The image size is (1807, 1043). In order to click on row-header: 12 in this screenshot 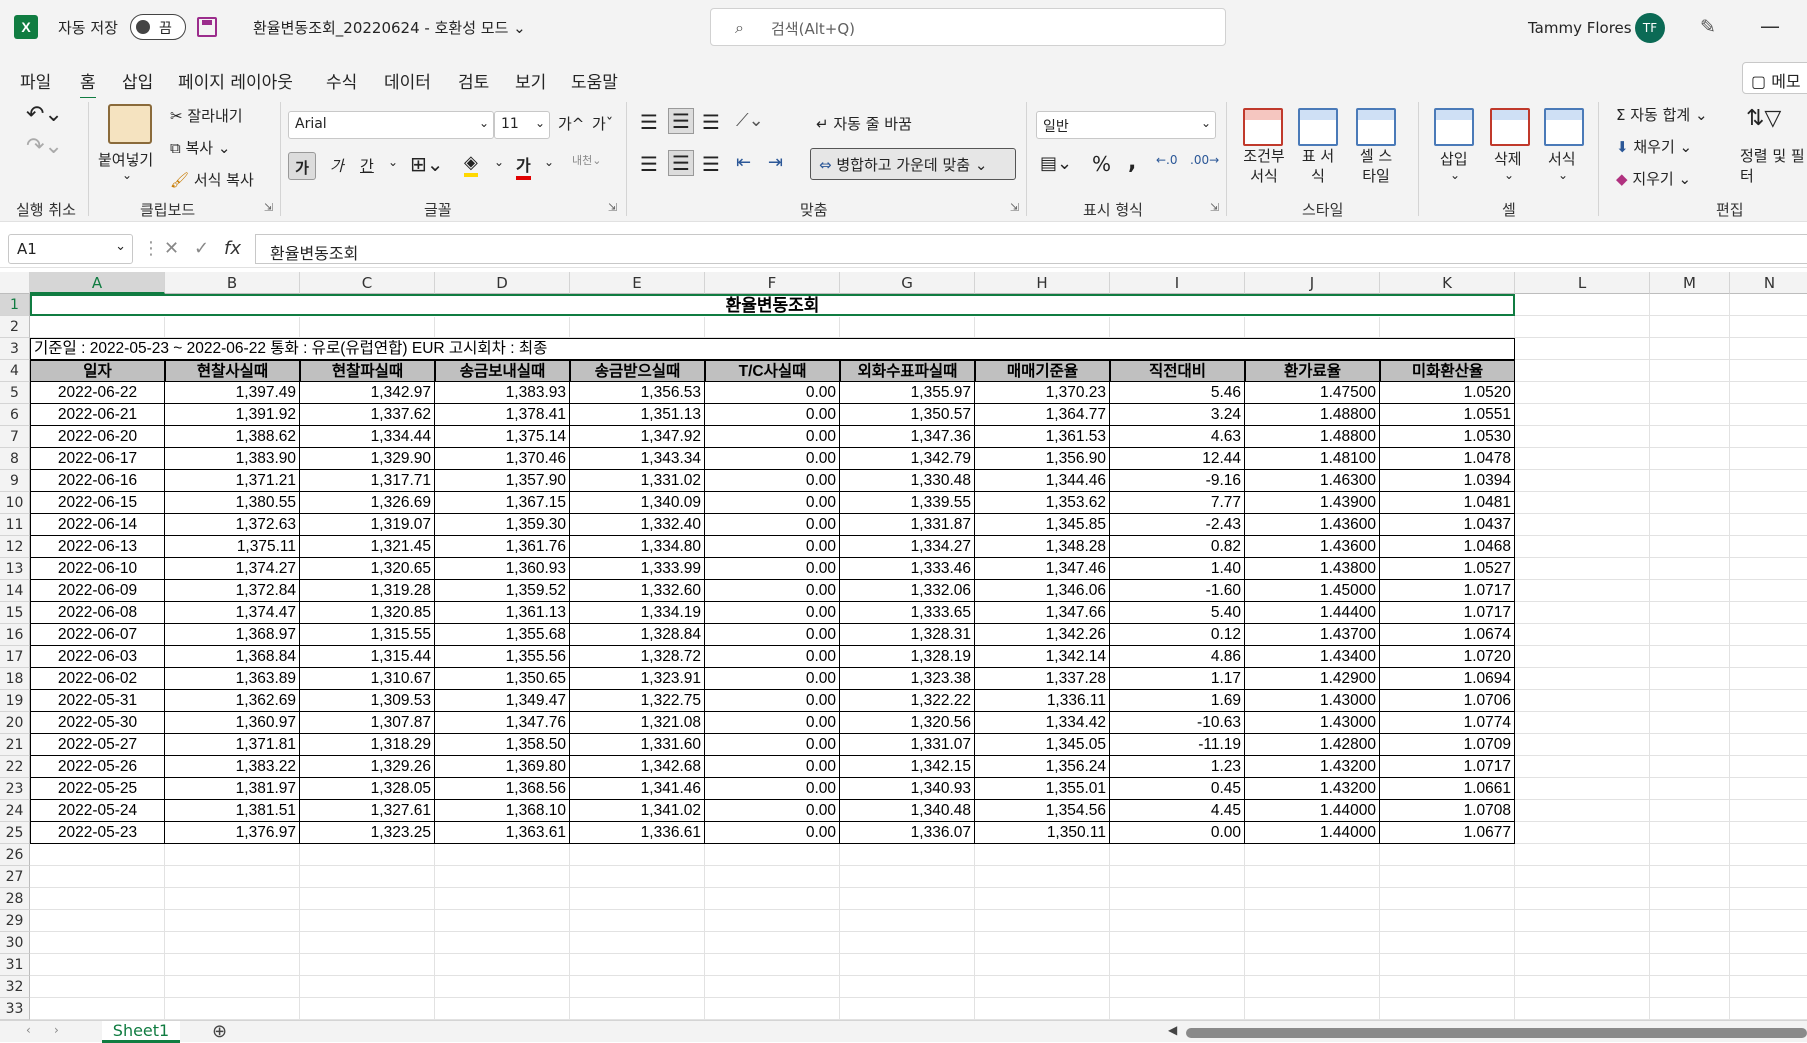, I will do `click(15, 547)`.